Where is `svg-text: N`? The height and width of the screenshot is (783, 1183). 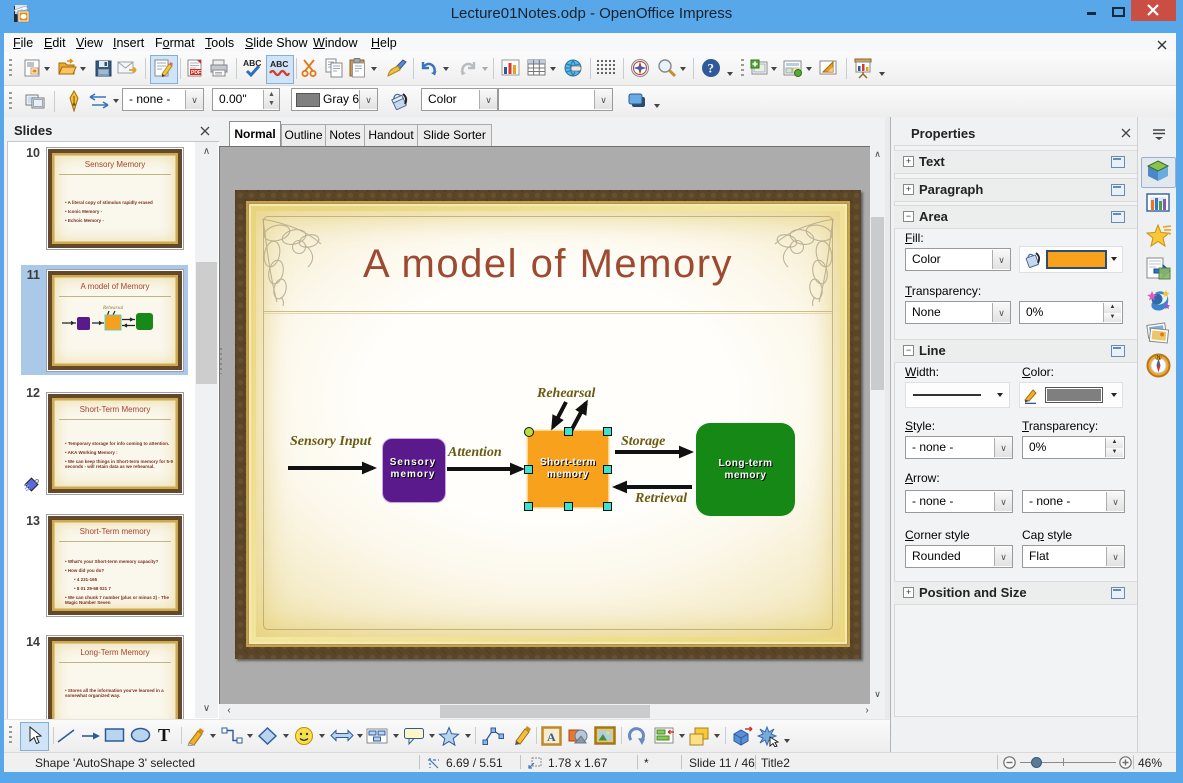 svg-text: N is located at coordinates (1159, 358).